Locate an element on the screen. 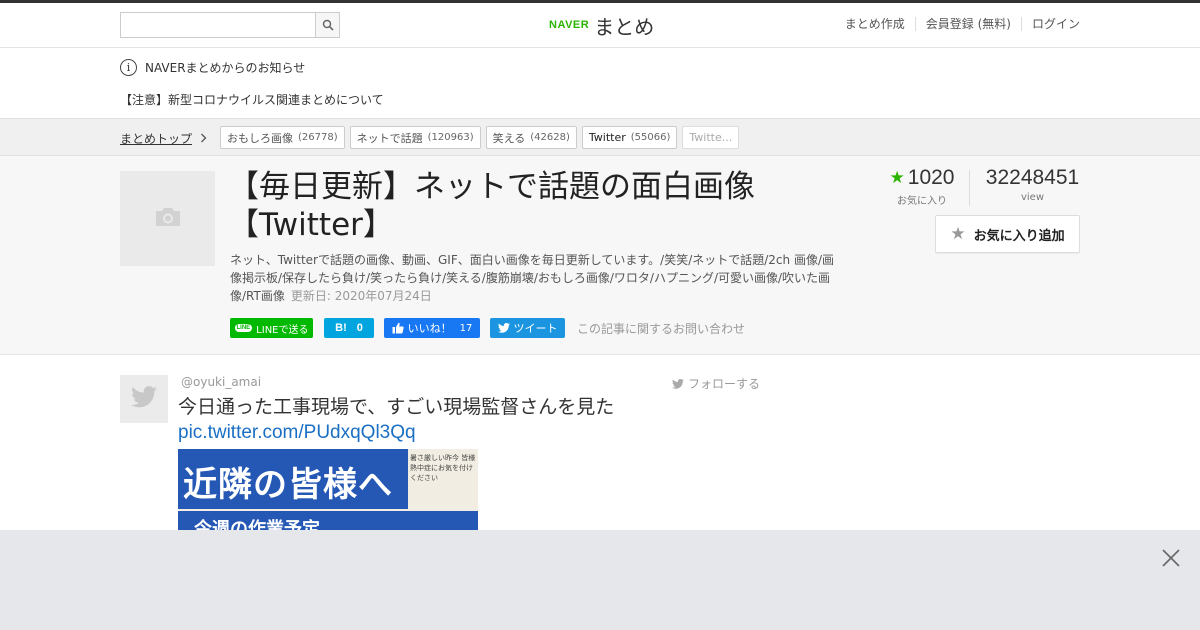 The height and width of the screenshot is (630, 1200). follow-button: フォローする is located at coordinates (716, 383).